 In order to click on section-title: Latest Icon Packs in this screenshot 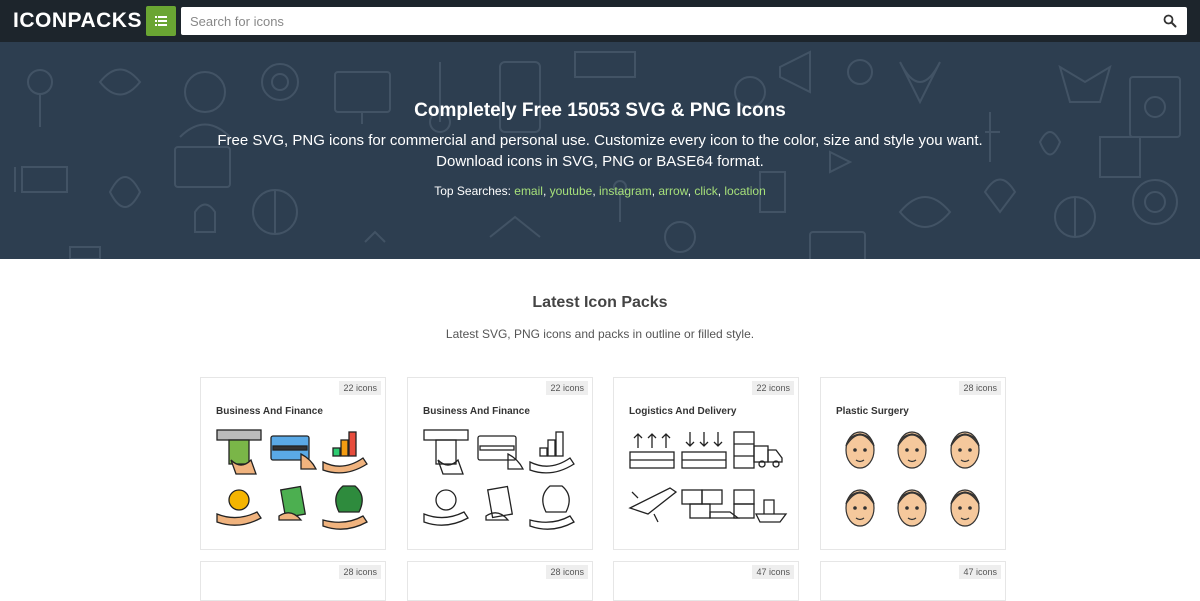, I will do `click(600, 302)`.